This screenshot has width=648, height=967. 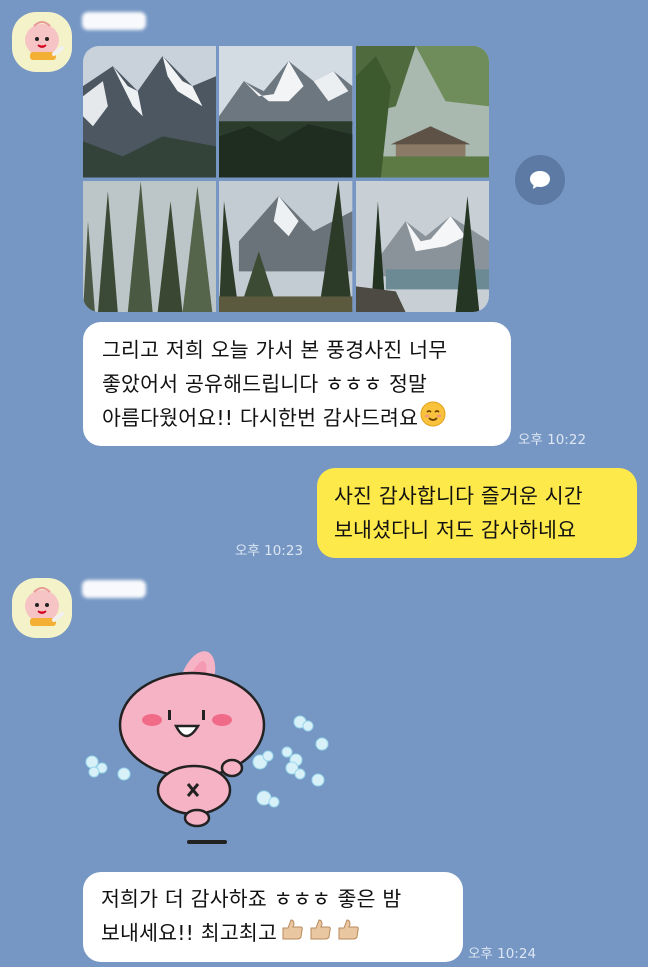 What do you see at coordinates (251, 899) in the screenshot?
I see `message-line: 저희가 더 감사하죠 ㅎㅎㅎ 좋은 밤` at bounding box center [251, 899].